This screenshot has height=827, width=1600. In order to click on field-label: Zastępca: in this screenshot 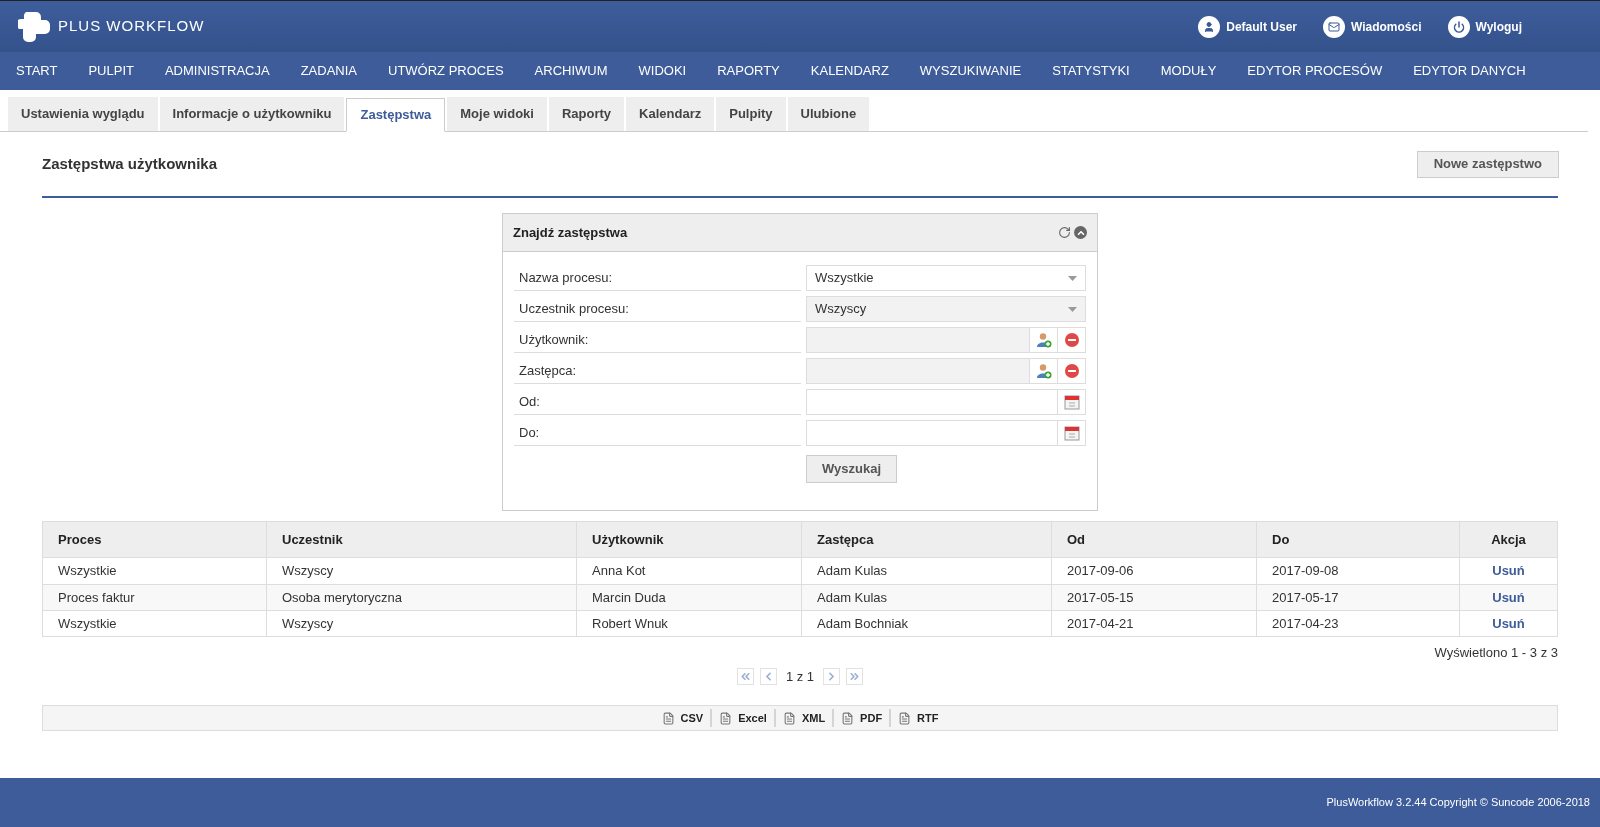, I will do `click(657, 371)`.